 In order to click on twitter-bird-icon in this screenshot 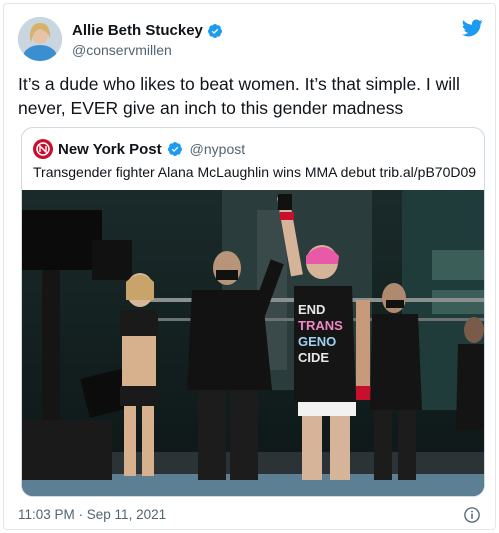, I will do `click(472, 28)`.